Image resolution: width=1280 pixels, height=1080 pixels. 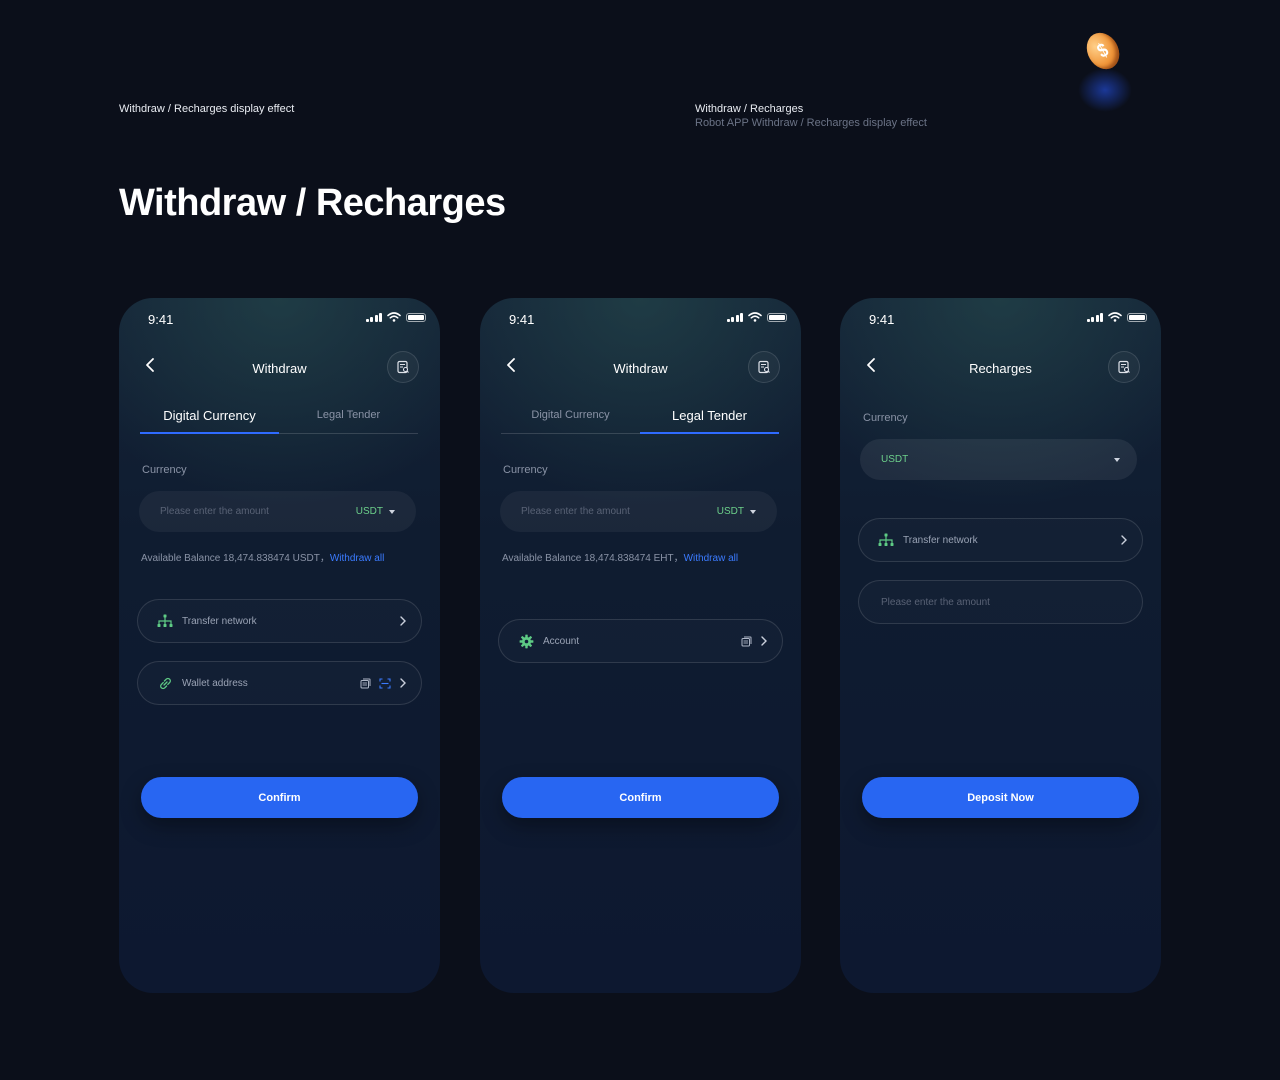 I want to click on page-title: Withdraw / Recharges, so click(x=312, y=203).